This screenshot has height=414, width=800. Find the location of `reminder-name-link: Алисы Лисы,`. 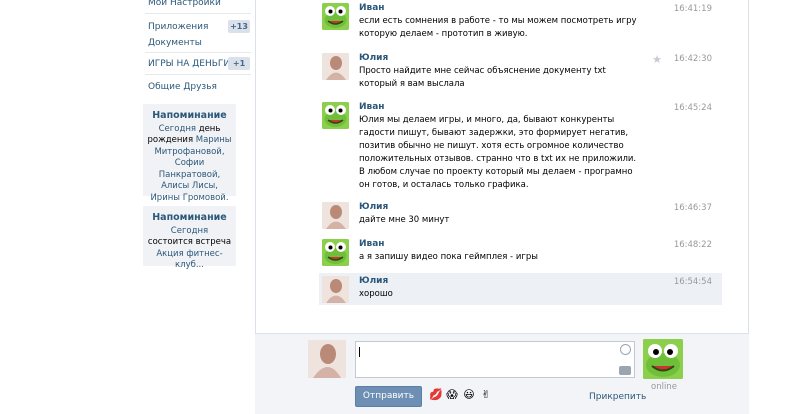

reminder-name-link: Алисы Лисы, is located at coordinates (189, 186).